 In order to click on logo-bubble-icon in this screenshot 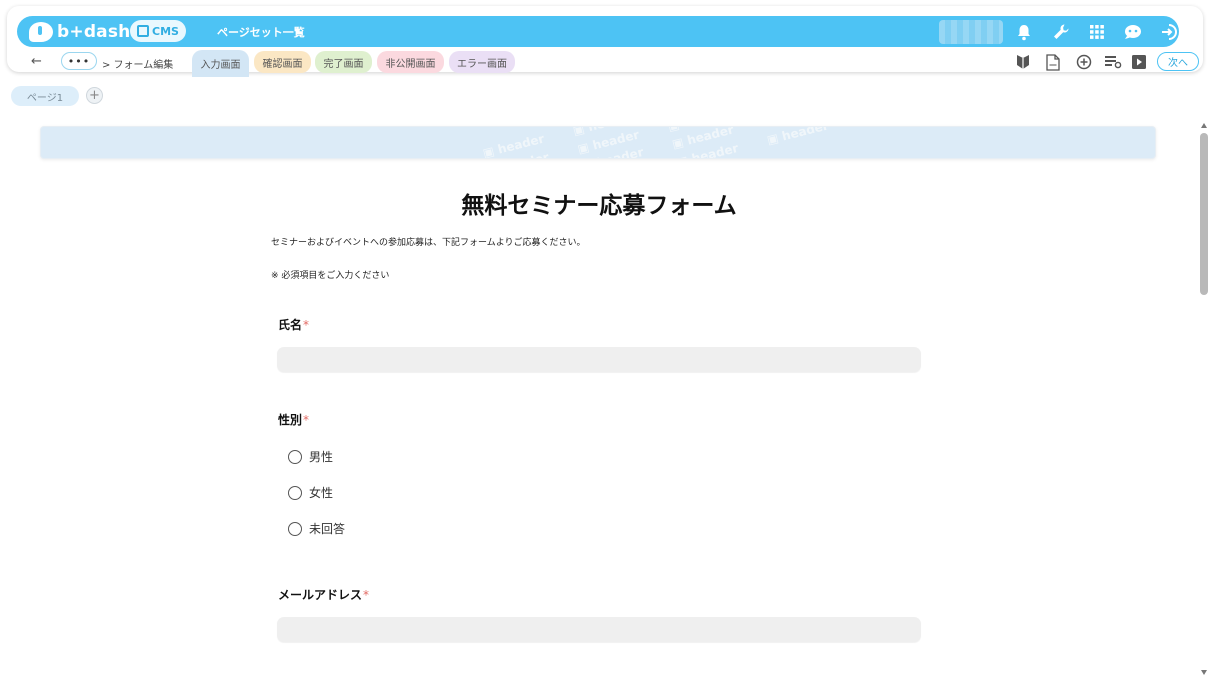, I will do `click(41, 32)`.